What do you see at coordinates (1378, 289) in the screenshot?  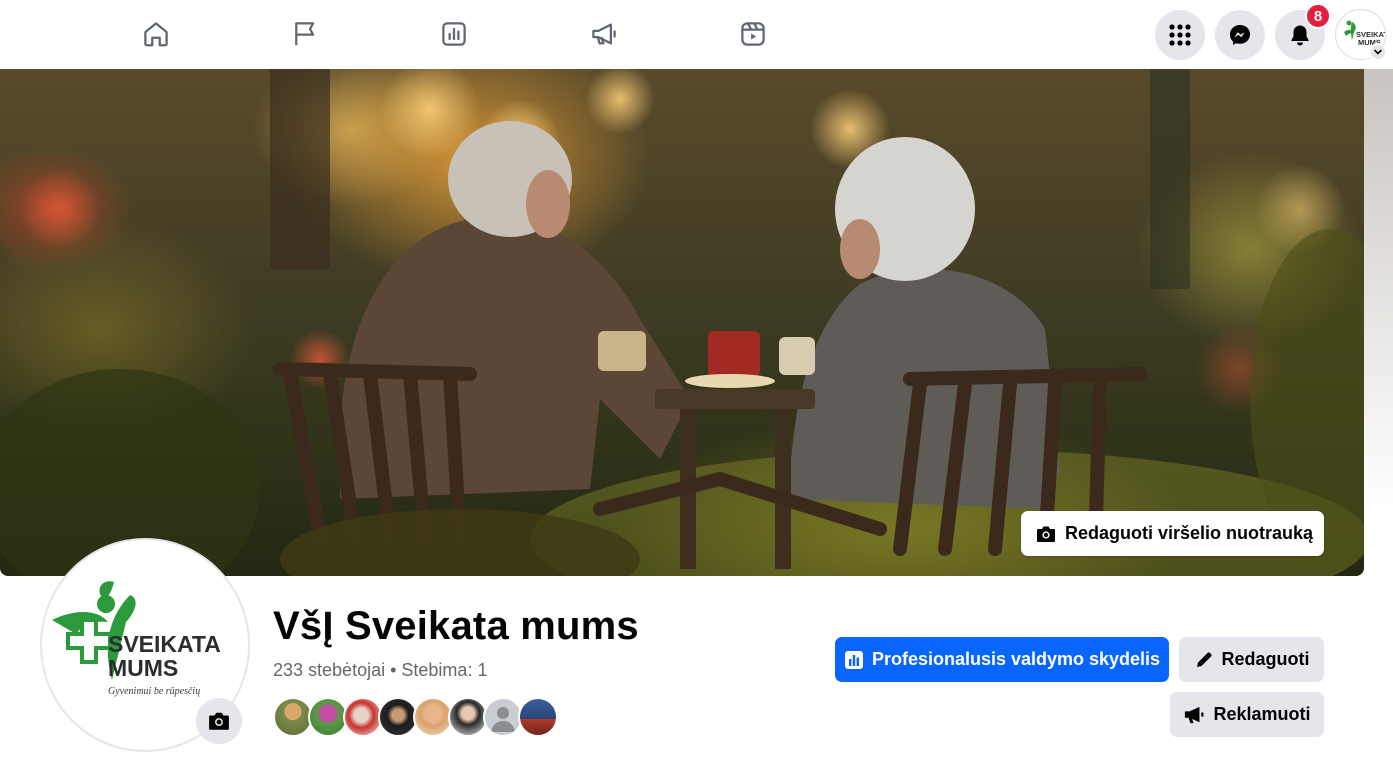 I see `cover-side-shadow` at bounding box center [1378, 289].